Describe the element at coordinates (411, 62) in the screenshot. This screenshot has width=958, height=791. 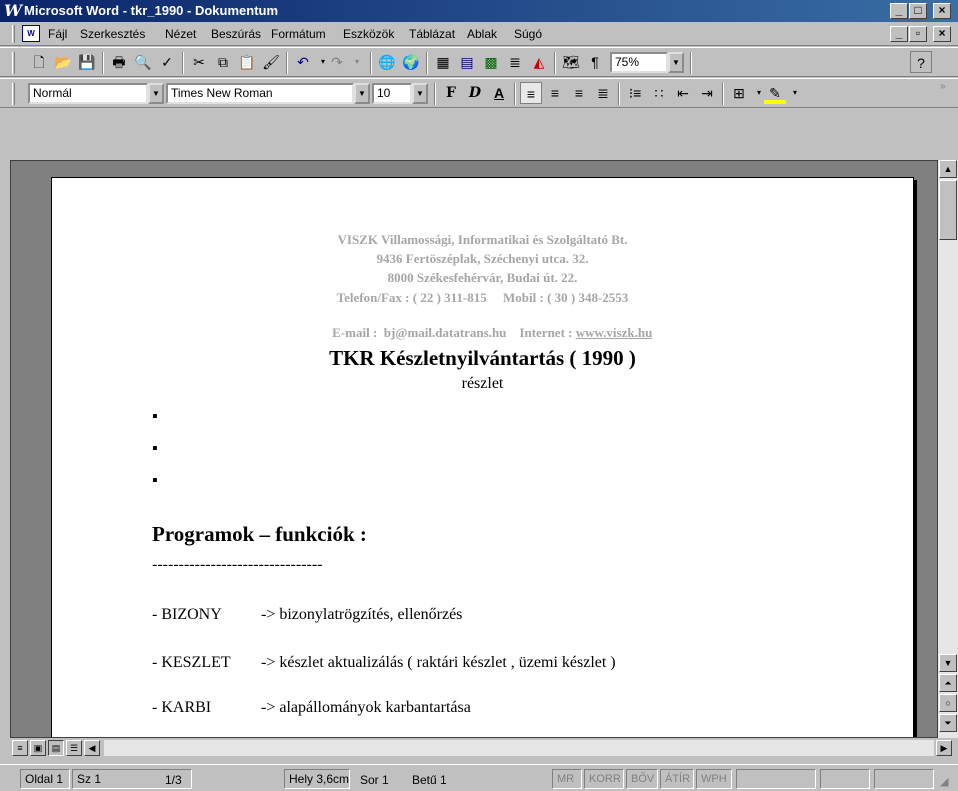
I see `web-toolbar-icon: 🌍` at that location.